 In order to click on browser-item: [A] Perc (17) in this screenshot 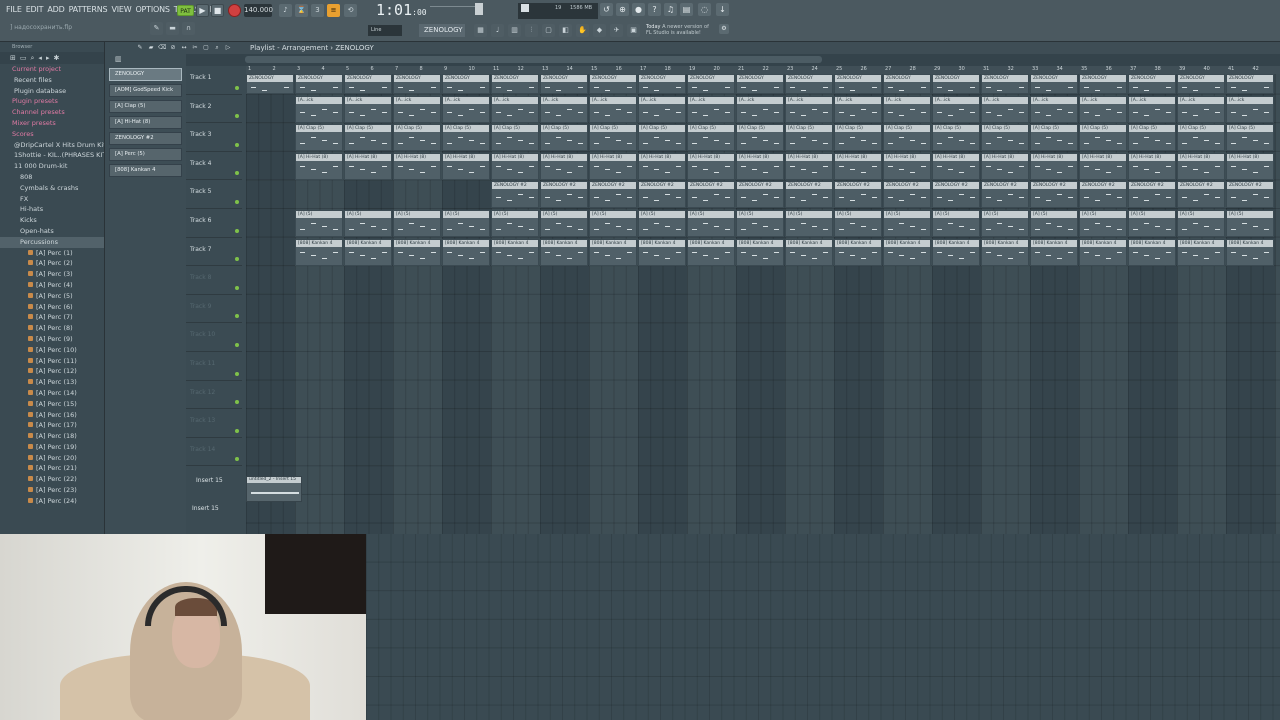, I will do `click(52, 425)`.